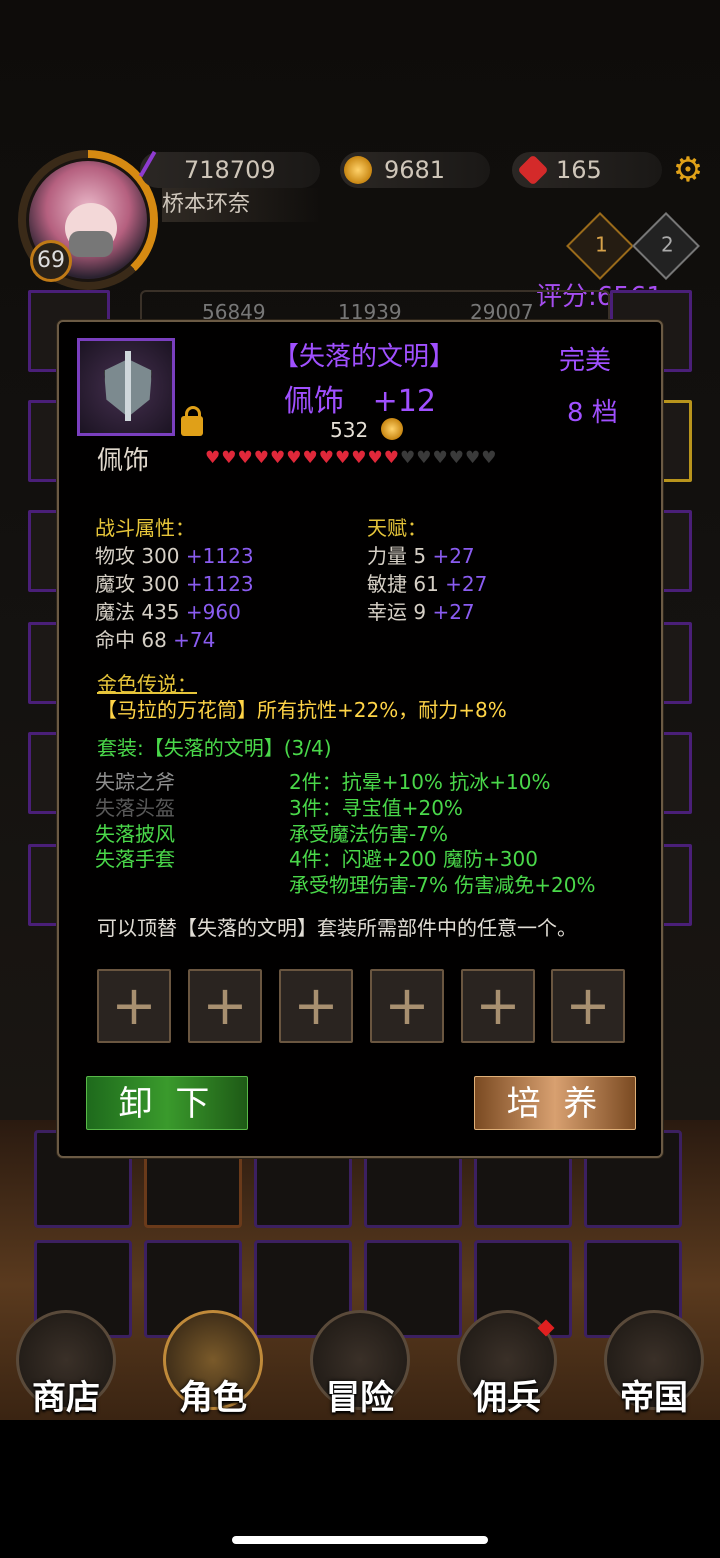 This screenshot has width=720, height=1558. I want to click on nav-label: 冒险, so click(360, 1398).